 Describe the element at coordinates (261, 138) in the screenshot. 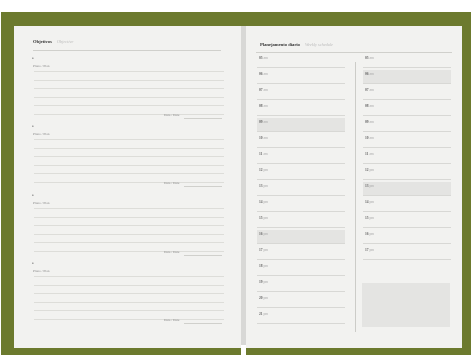

I see `hour-number: 10` at that location.